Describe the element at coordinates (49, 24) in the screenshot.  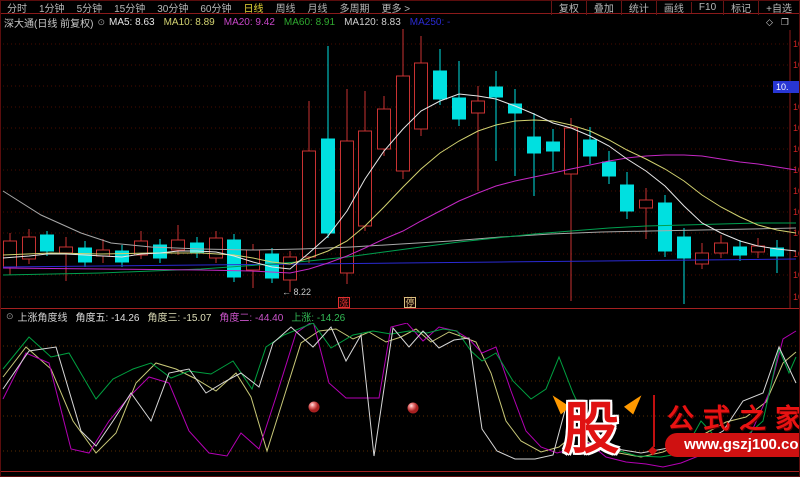
I see `stock-title: 深大通(日线 前复权)` at that location.